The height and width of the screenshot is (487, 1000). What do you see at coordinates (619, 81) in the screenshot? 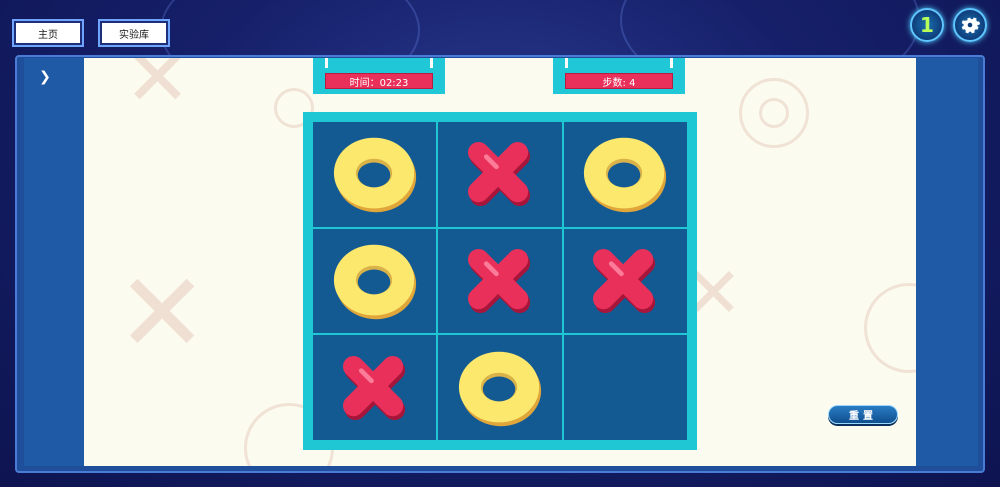
I see `steps-display: 步数: 4` at bounding box center [619, 81].